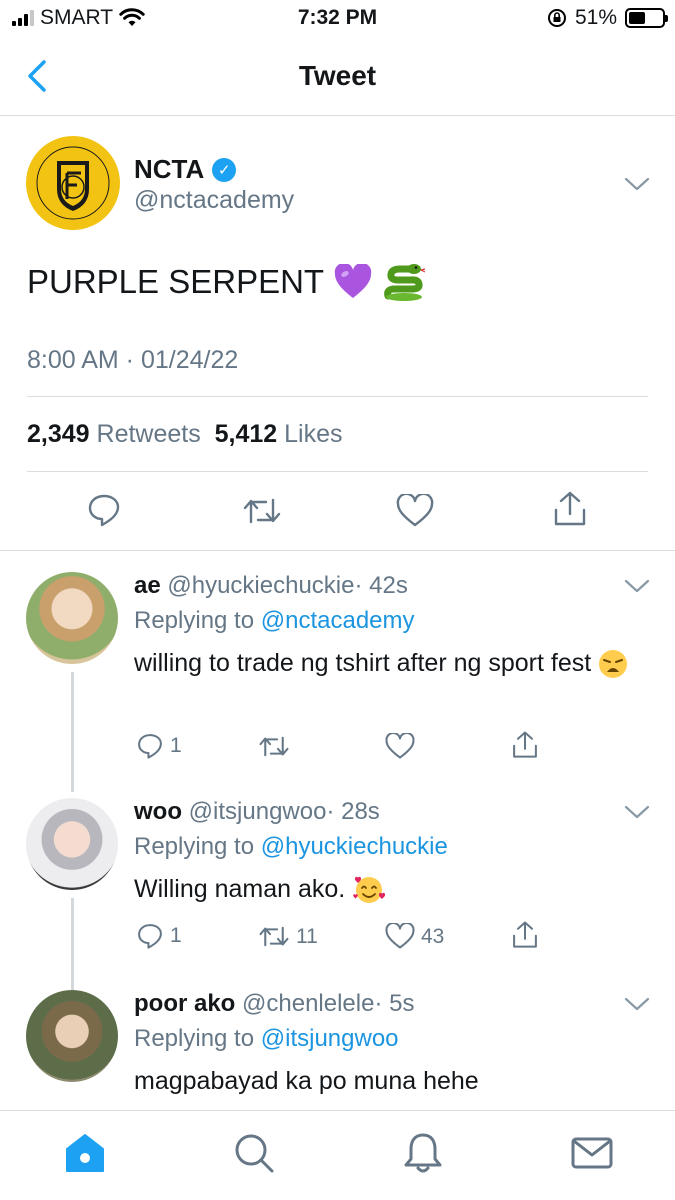 This screenshot has height=1200, width=675. Describe the element at coordinates (337, 1155) in the screenshot. I see `tab-bar` at that location.